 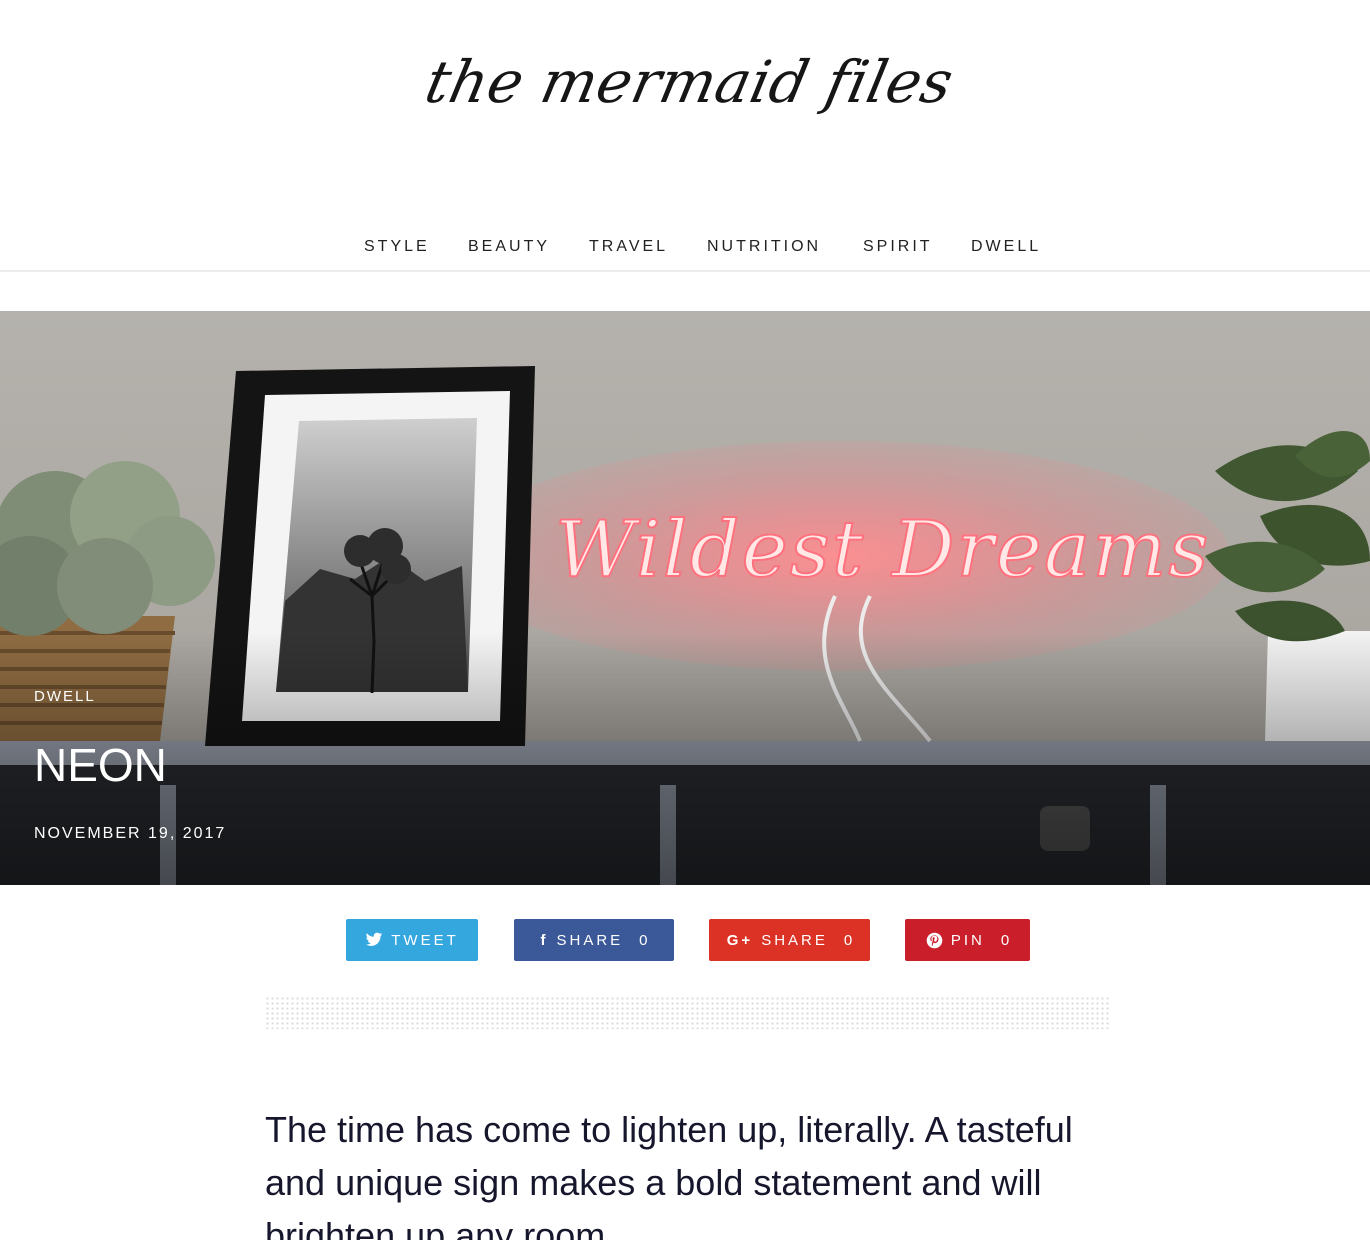 What do you see at coordinates (764, 247) in the screenshot?
I see `nav-item-nutrition: NUTRITION` at bounding box center [764, 247].